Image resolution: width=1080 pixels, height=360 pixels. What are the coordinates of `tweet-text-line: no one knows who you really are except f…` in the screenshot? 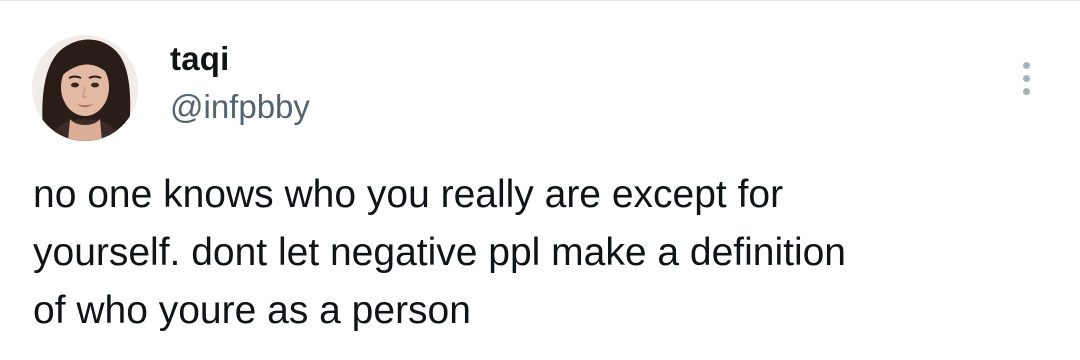 It's located at (408, 194).